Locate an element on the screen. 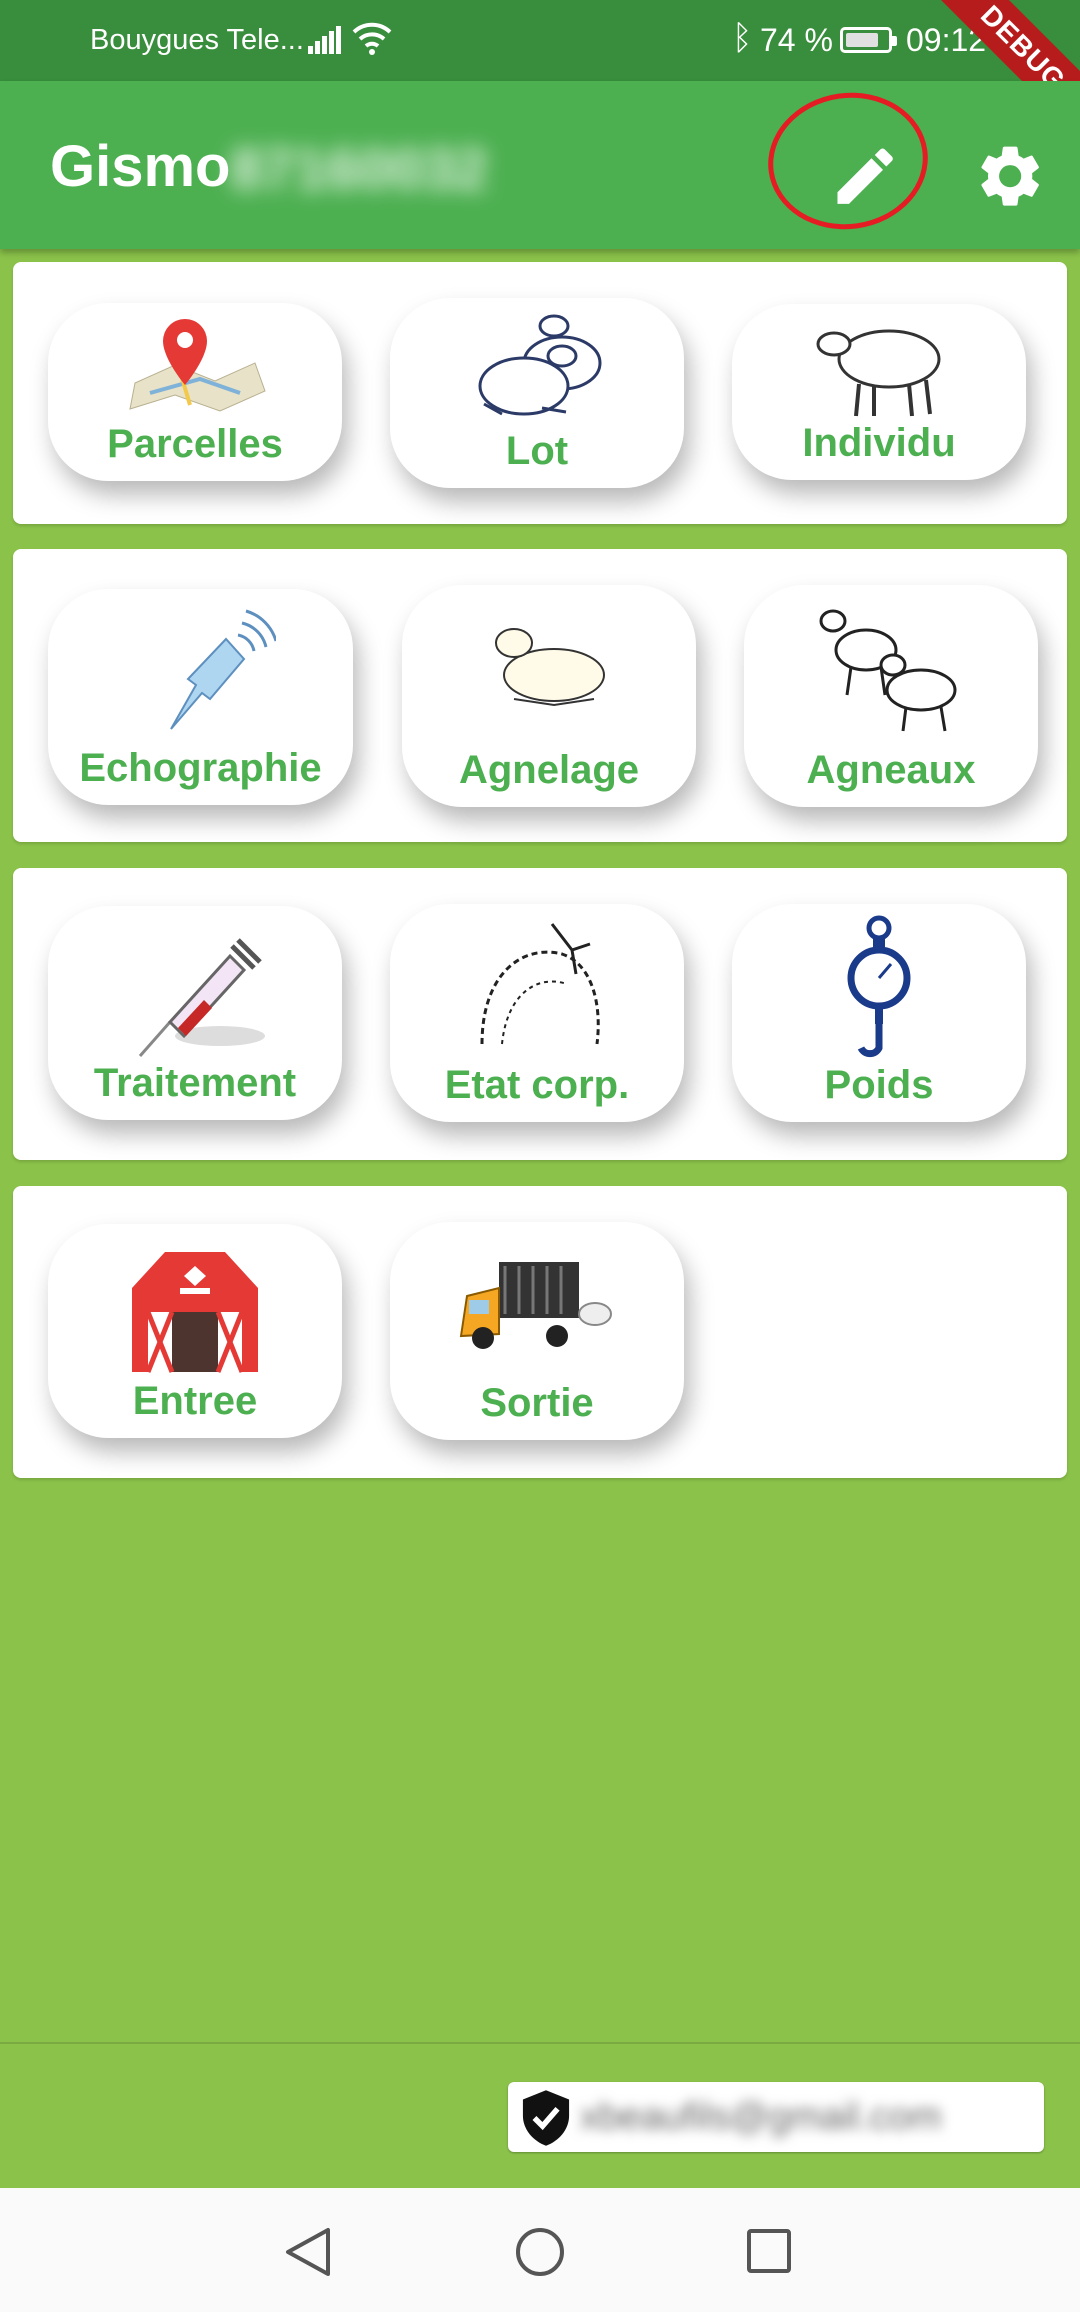 The height and width of the screenshot is (2312, 1080). tile-label: Etat corp. is located at coordinates (537, 1085).